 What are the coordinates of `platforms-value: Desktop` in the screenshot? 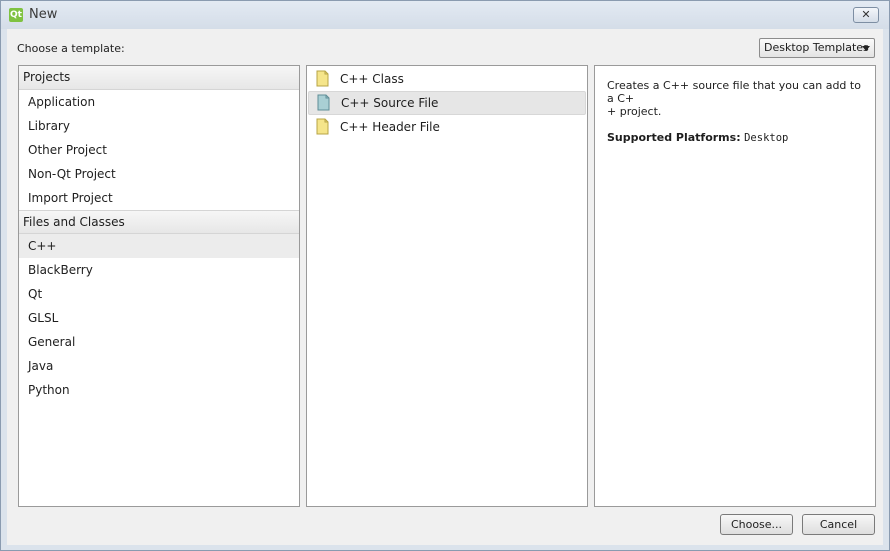 It's located at (766, 138).